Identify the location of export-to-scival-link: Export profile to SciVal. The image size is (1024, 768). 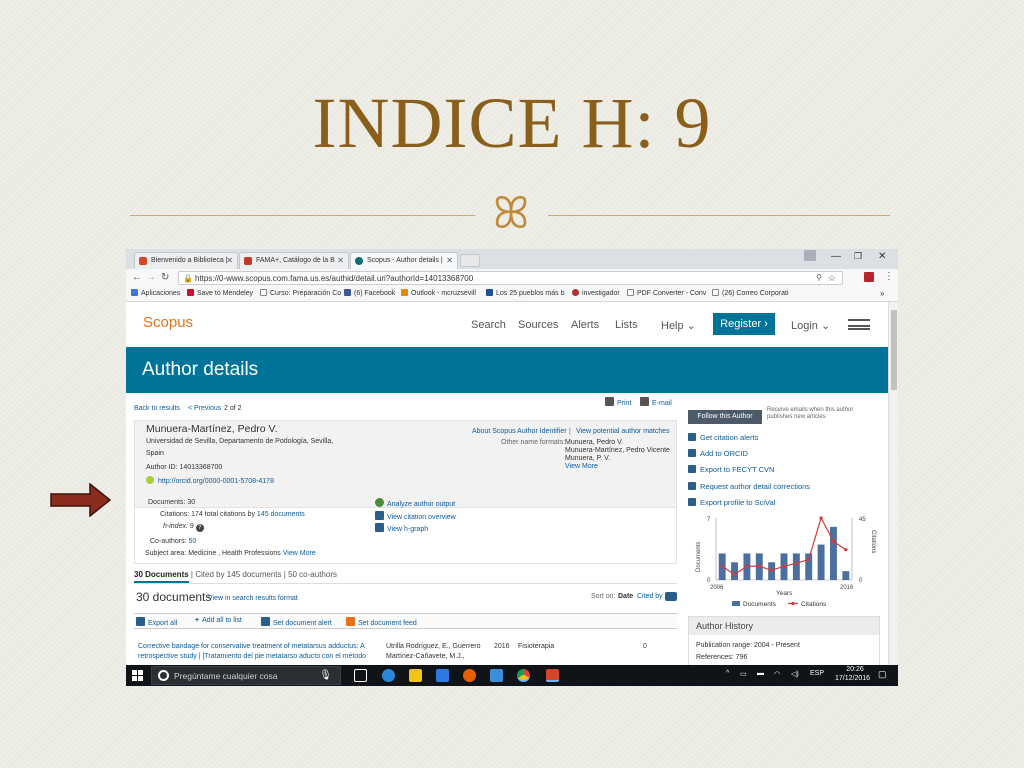
(731, 502).